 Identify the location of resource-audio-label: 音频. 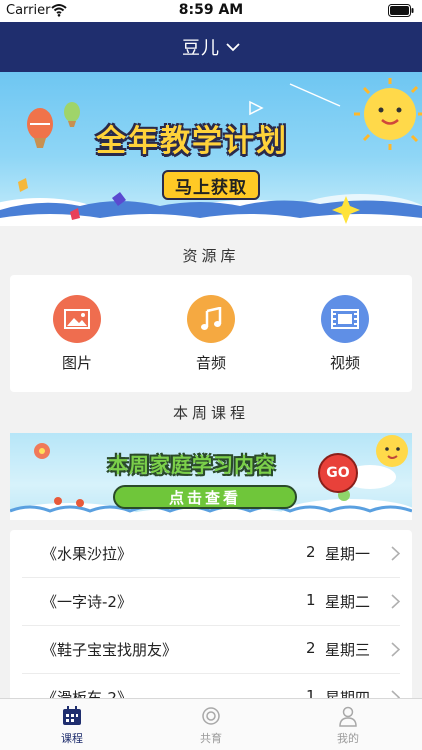
(210, 363).